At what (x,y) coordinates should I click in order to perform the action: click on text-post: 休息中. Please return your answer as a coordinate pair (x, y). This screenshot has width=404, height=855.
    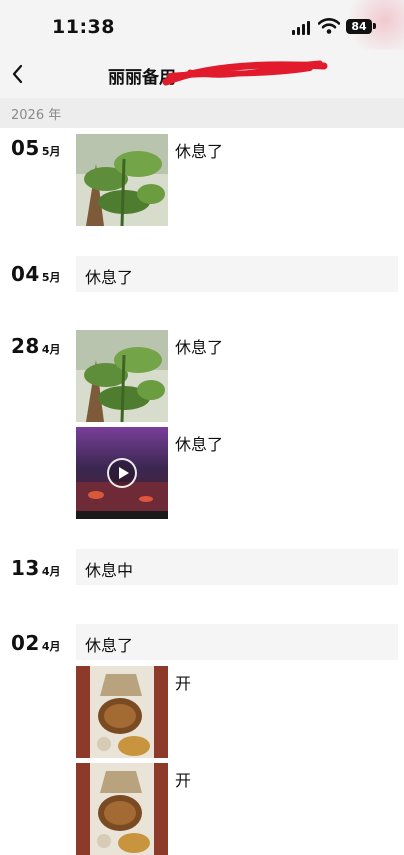
    Looking at the image, I should click on (237, 567).